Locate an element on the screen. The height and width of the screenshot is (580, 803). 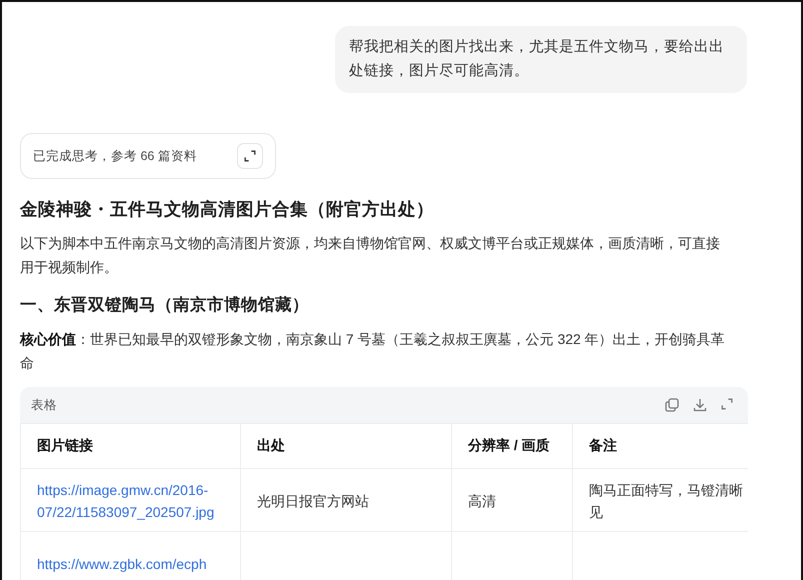
user-message: 帮我把相关的图片找出来，尤其是五件文物马，要给出出处链接，图片尽可能高清。 is located at coordinates (541, 59).